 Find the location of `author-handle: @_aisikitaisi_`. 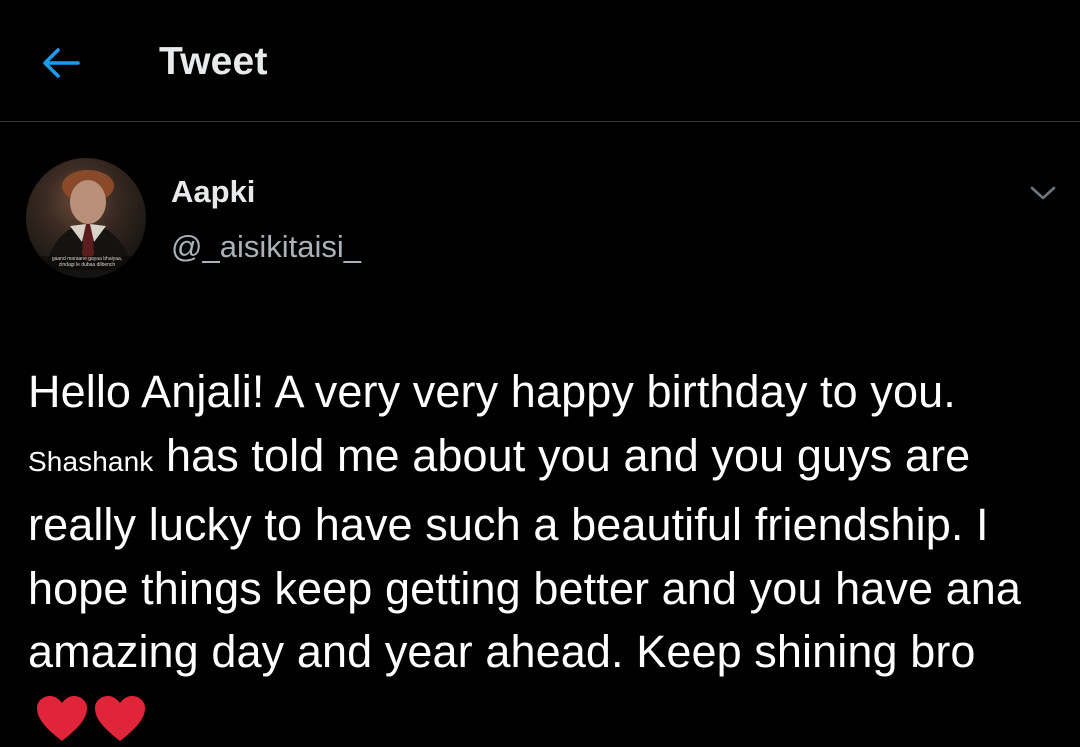

author-handle: @_aisikitaisi_ is located at coordinates (266, 247).